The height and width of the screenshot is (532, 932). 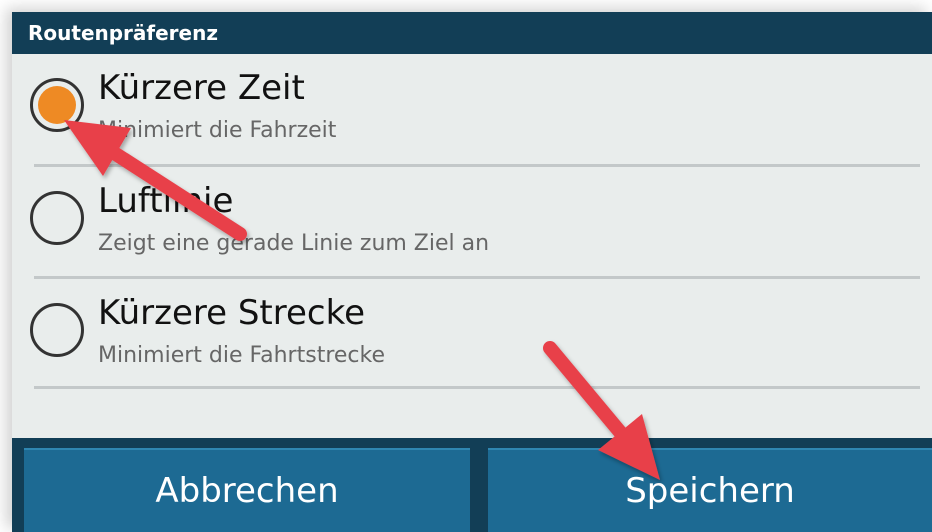 I want to click on option-description: Minimiert die Fahrtstrecke, so click(x=241, y=355).